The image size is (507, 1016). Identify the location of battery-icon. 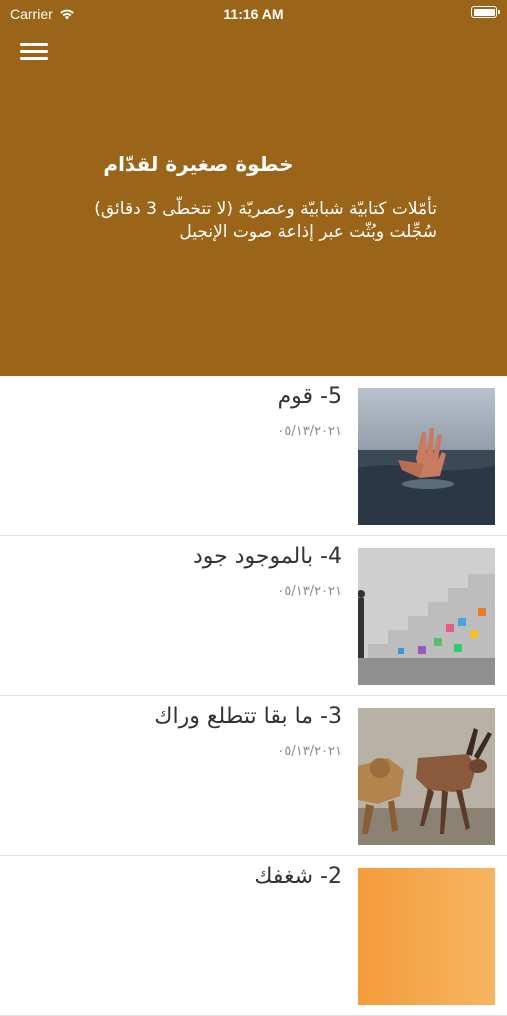
(485, 12).